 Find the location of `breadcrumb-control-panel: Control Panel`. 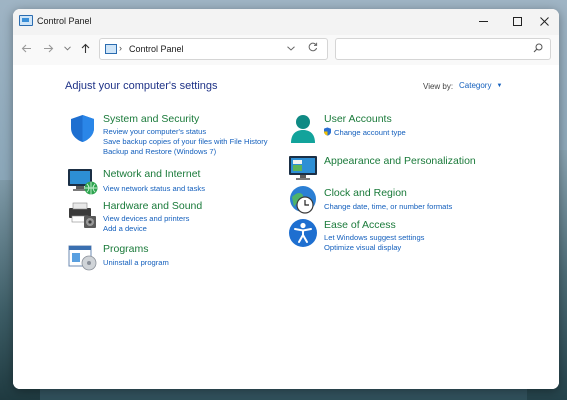

breadcrumb-control-panel: Control Panel is located at coordinates (156, 49).